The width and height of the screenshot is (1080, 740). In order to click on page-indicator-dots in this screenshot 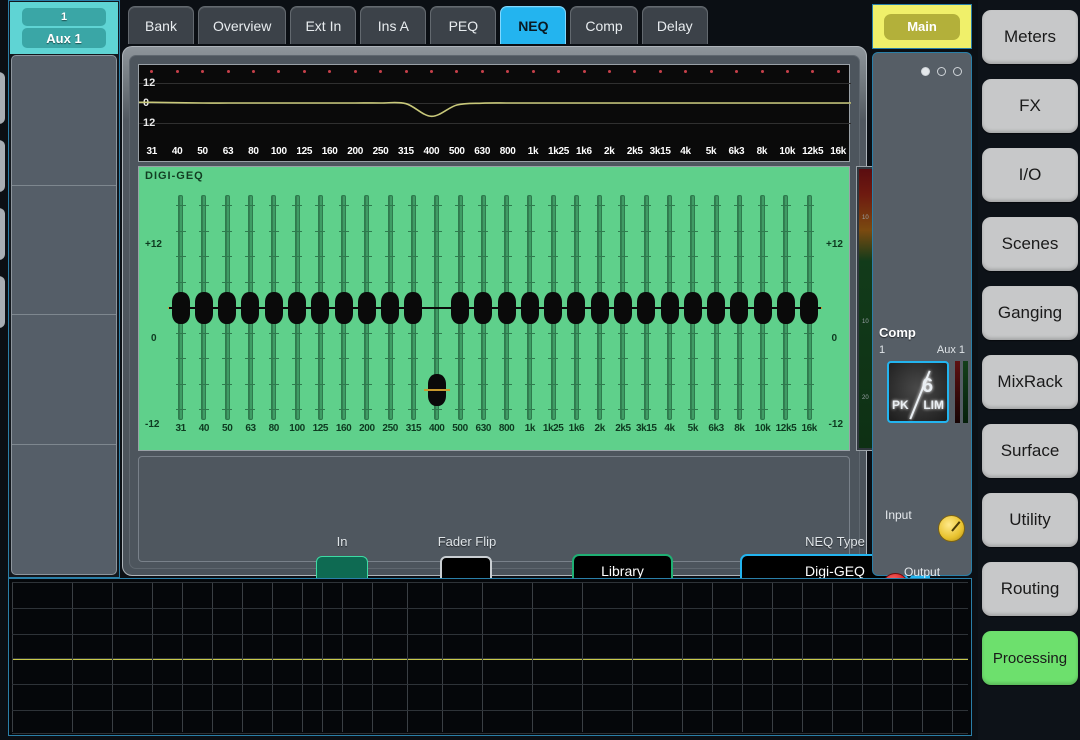, I will do `click(941, 71)`.